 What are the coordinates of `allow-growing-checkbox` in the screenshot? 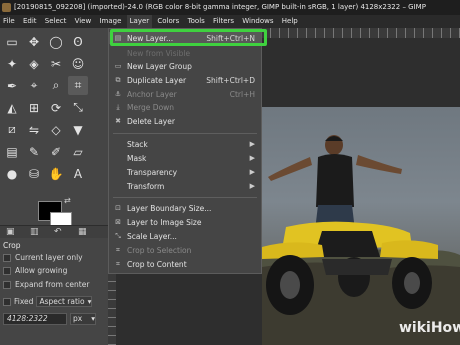 It's located at (7, 270).